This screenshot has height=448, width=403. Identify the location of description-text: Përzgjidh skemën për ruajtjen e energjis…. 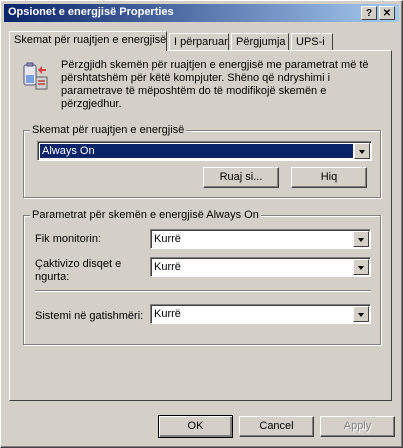
(215, 84).